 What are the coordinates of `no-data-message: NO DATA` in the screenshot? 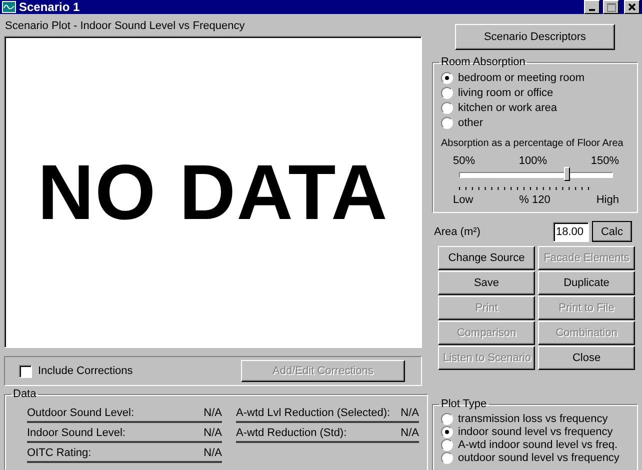 It's located at (213, 192).